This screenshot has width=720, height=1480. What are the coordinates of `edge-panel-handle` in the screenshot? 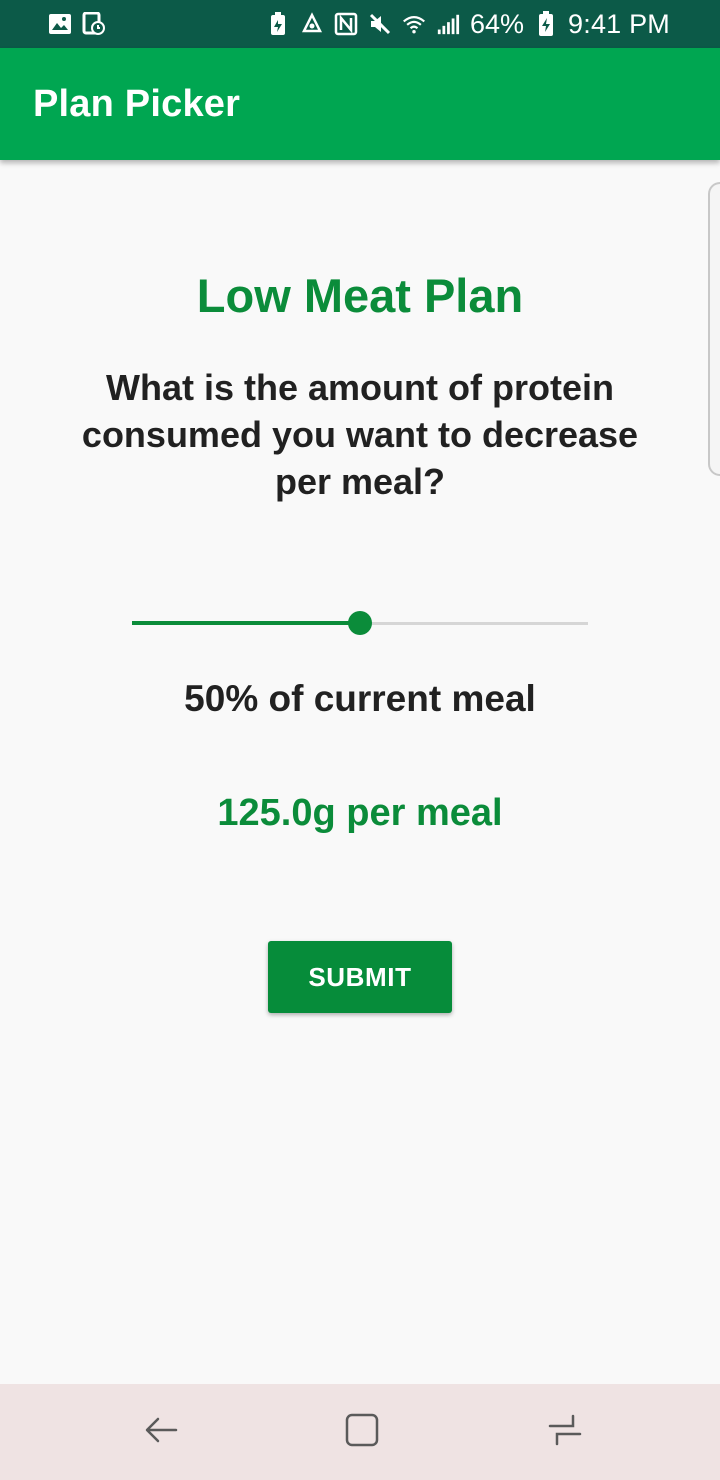 It's located at (714, 329).